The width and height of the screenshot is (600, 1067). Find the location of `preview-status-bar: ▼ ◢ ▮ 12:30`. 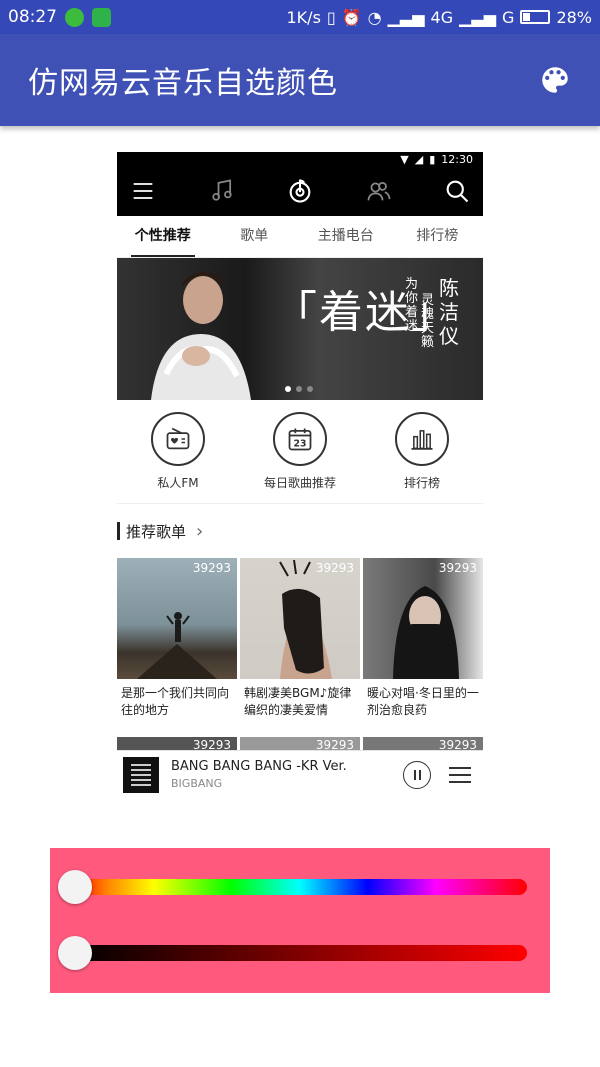

preview-status-bar: ▼ ◢ ▮ 12:30 is located at coordinates (300, 159).